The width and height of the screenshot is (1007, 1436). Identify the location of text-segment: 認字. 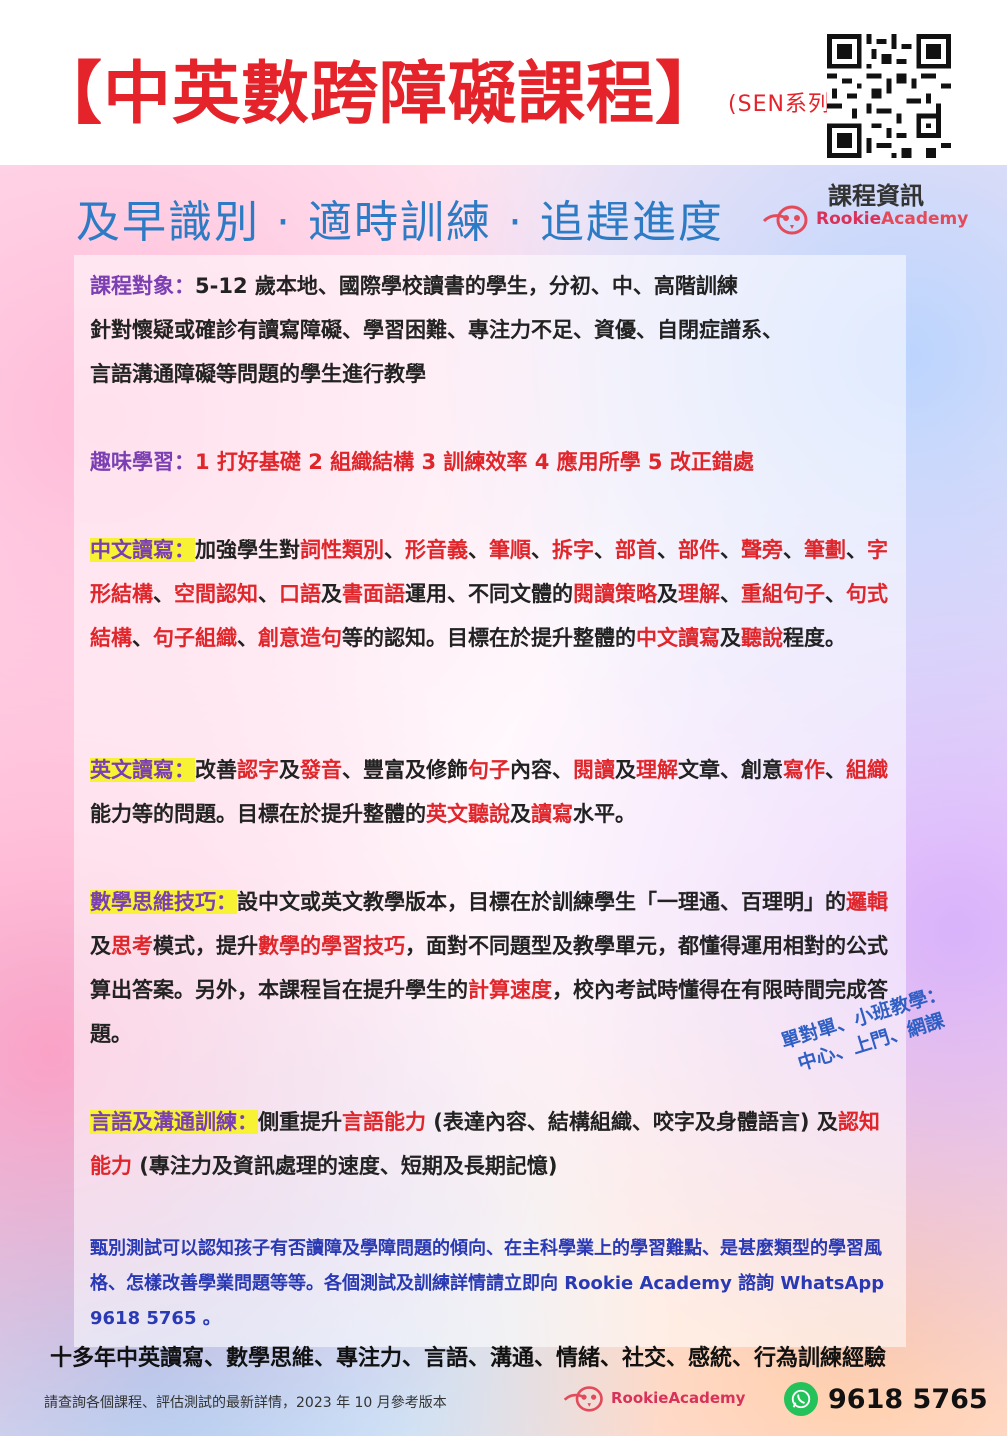
(258, 770).